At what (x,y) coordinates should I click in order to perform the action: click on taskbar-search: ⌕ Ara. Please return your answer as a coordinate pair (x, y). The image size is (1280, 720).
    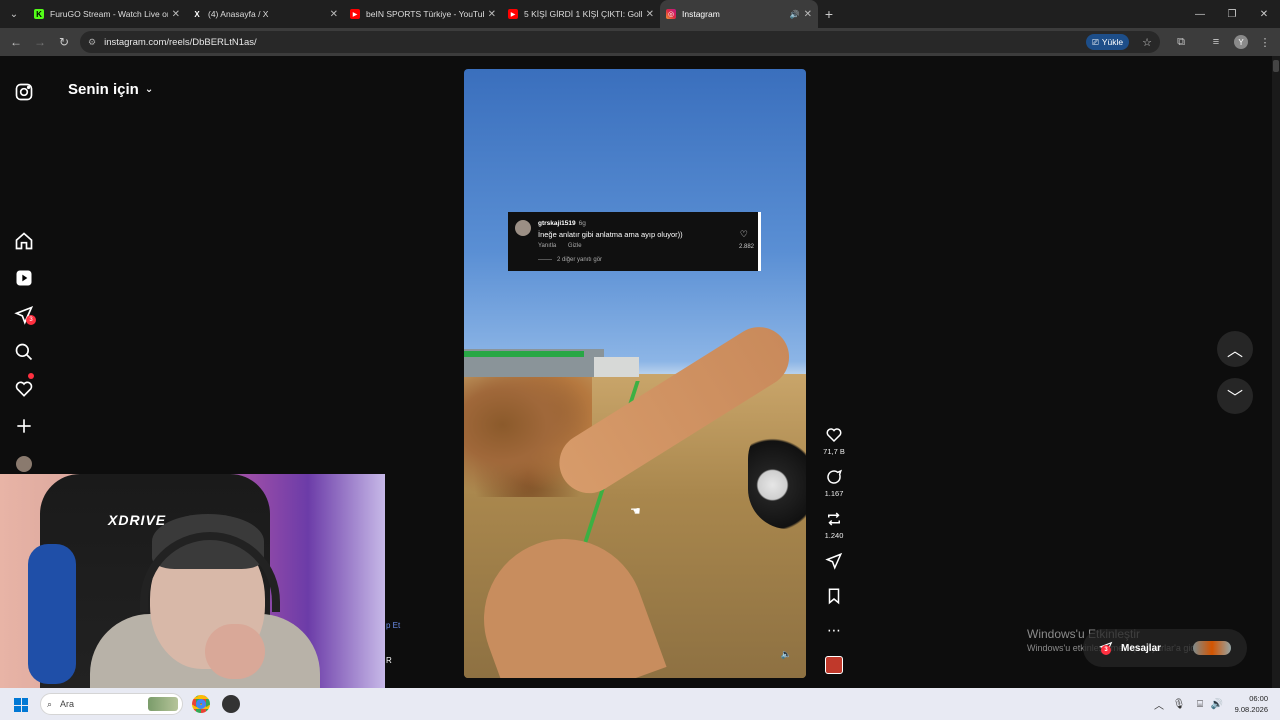
    Looking at the image, I should click on (111, 704).